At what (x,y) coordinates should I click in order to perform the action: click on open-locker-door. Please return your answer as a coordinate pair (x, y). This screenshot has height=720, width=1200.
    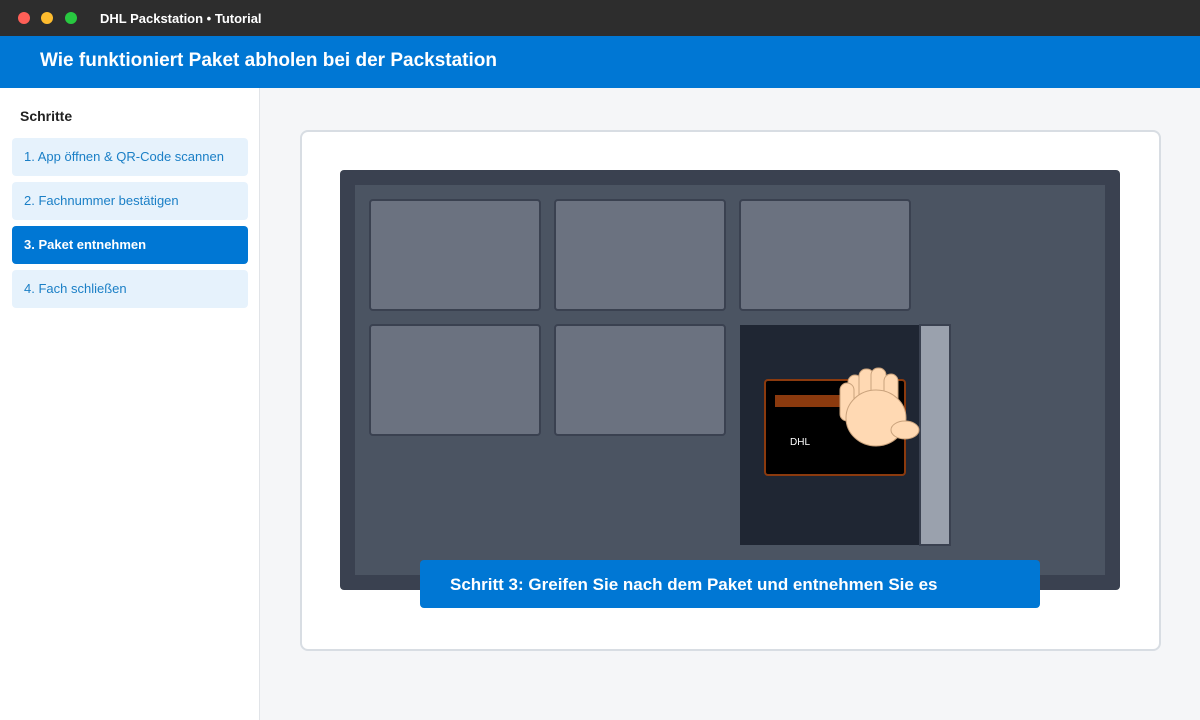
    Looking at the image, I should click on (935, 435).